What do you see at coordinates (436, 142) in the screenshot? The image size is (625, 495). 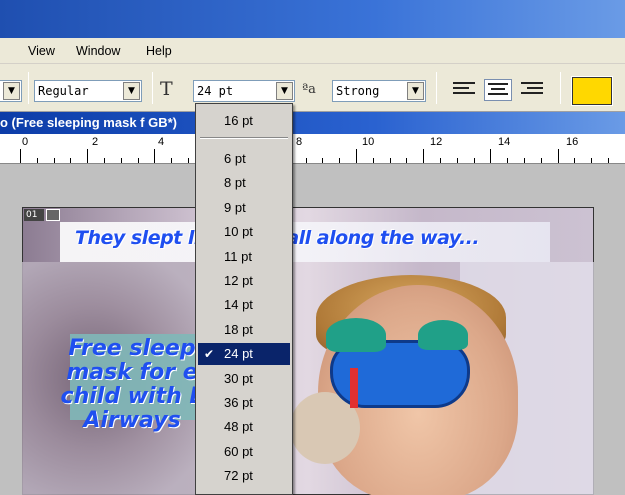 I see `ruler-label: 12` at bounding box center [436, 142].